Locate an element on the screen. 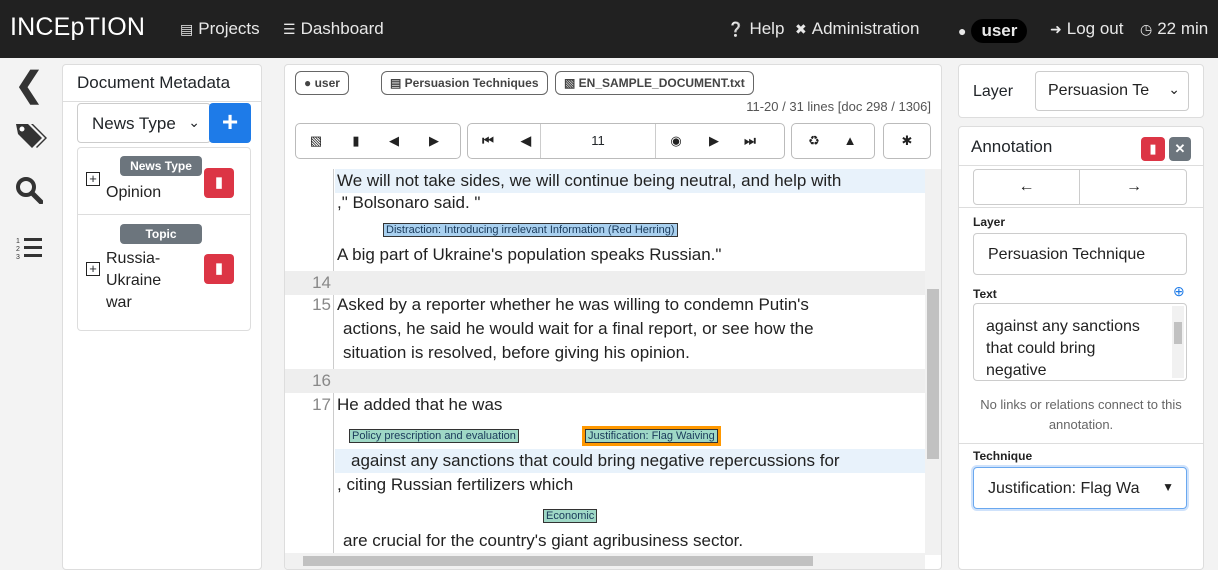  textarea-scrollbar is located at coordinates (1178, 342).